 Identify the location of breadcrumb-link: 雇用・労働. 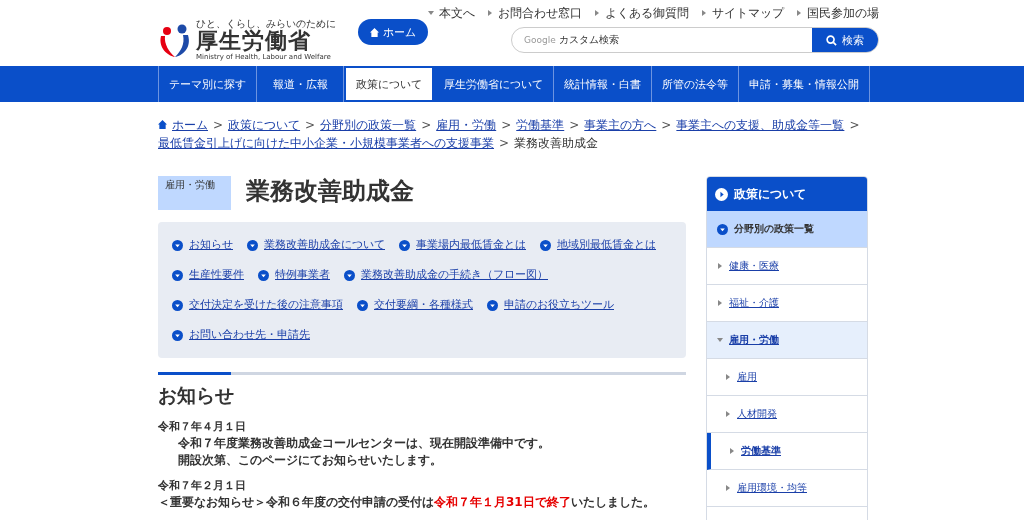
(466, 125).